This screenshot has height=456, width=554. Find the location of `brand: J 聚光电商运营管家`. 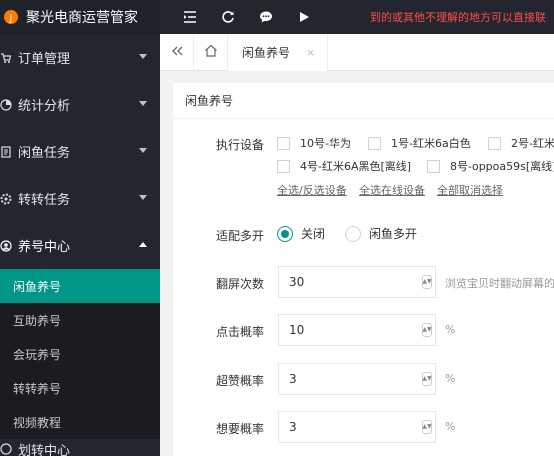

brand: J 聚光电商运营管家 is located at coordinates (80, 17).